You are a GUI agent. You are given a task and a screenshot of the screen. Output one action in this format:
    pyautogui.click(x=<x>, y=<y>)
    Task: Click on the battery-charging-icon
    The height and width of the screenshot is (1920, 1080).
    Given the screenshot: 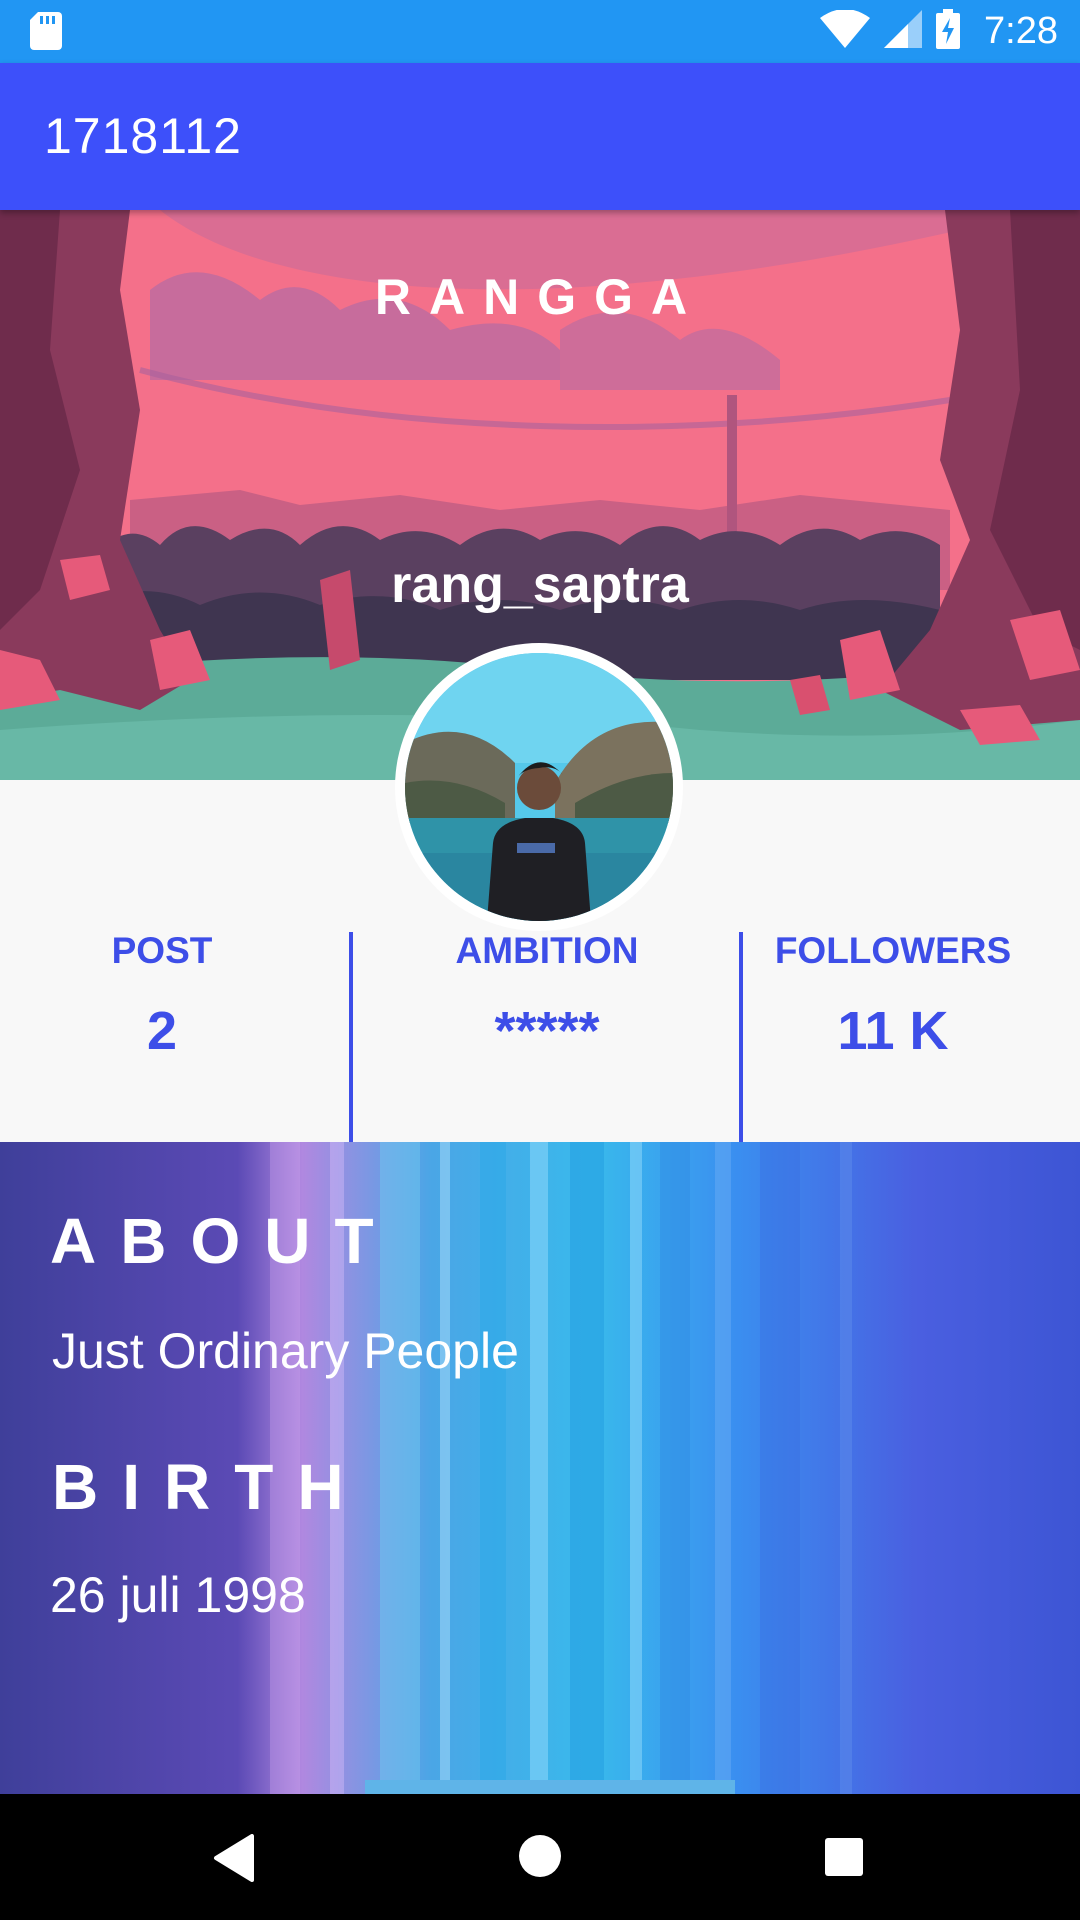 What is the action you would take?
    pyautogui.click(x=948, y=31)
    